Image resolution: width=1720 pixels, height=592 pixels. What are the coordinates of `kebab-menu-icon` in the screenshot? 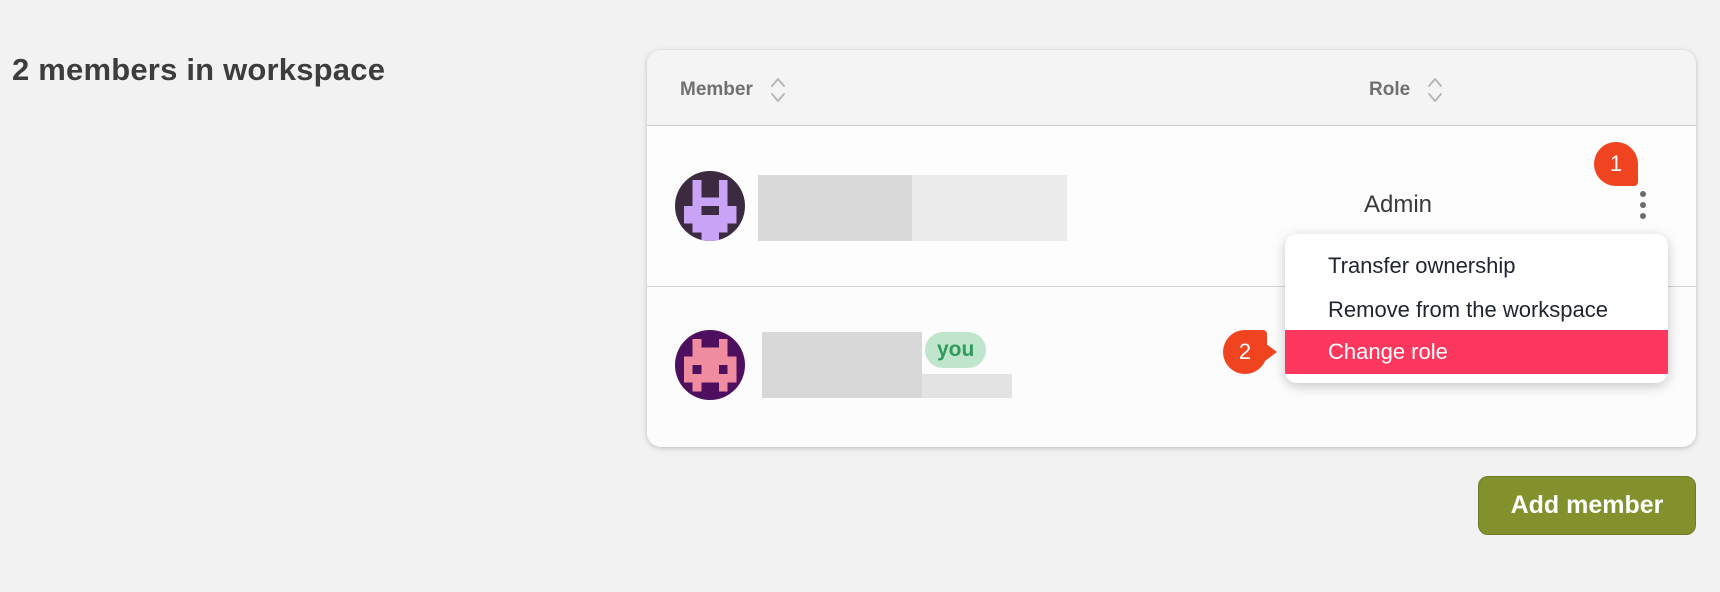 It's located at (1643, 205).